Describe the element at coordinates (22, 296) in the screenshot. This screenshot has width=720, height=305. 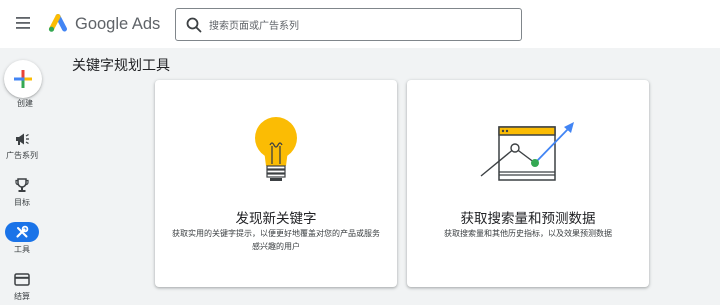
I see `billing-label: 结算` at that location.